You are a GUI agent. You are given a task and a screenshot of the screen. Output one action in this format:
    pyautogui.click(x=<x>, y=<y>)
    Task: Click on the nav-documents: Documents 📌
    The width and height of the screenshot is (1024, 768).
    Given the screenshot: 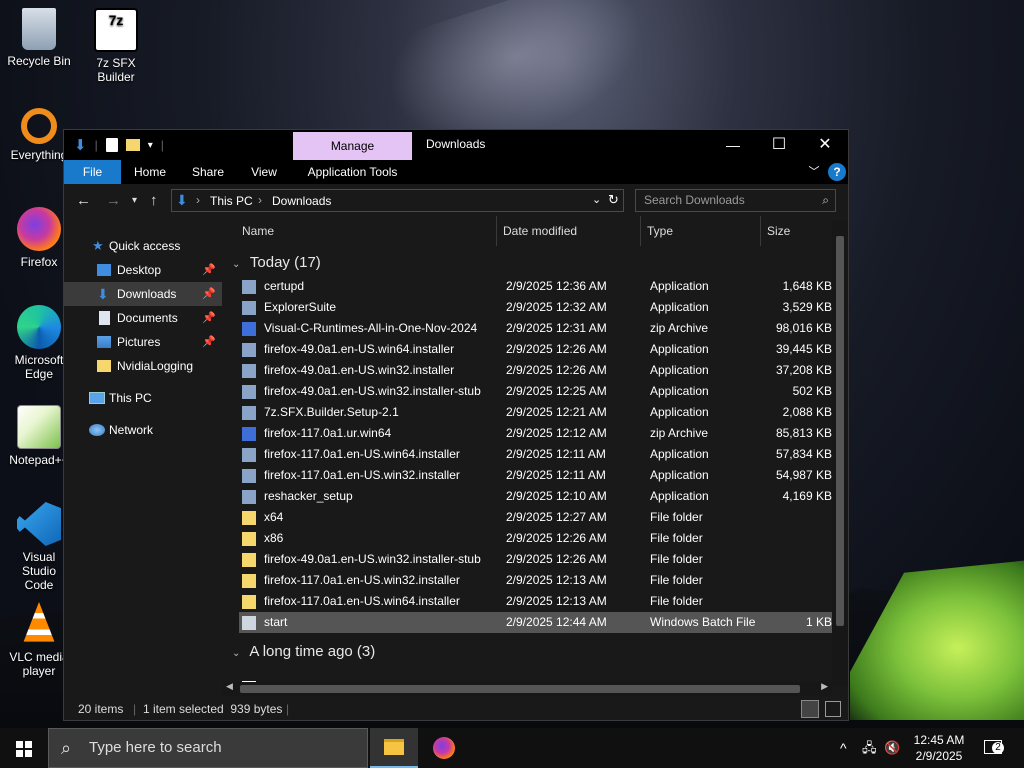 What is the action you would take?
    pyautogui.click(x=143, y=318)
    